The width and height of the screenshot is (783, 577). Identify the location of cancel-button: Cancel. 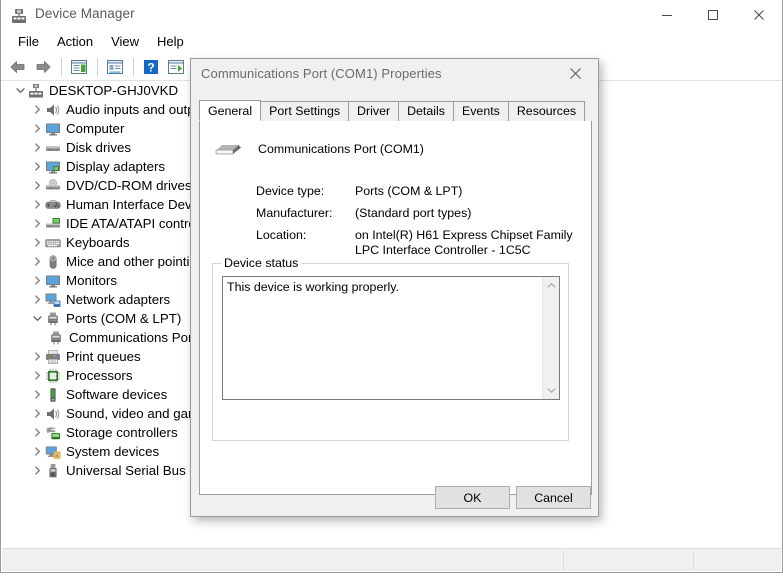
(553, 497).